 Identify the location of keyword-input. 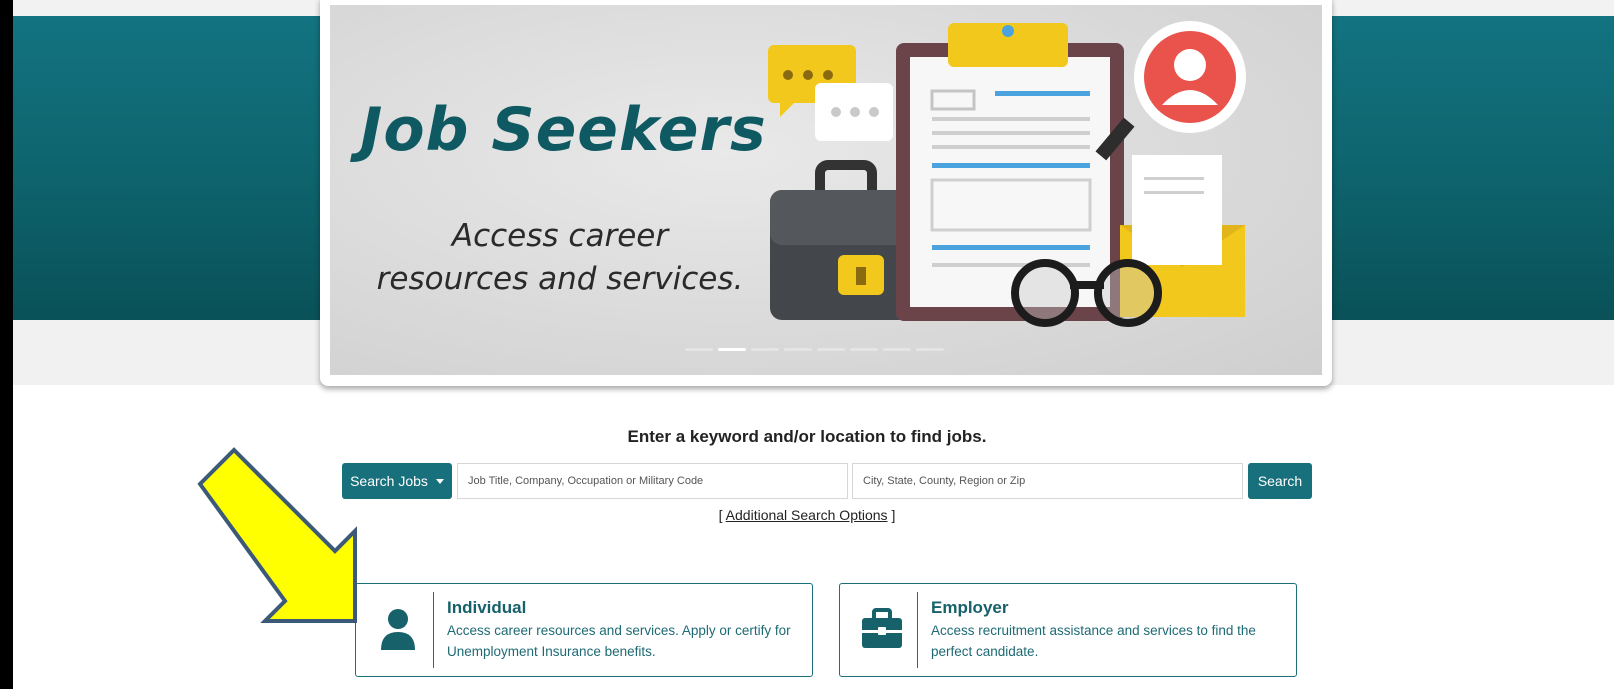
(652, 481).